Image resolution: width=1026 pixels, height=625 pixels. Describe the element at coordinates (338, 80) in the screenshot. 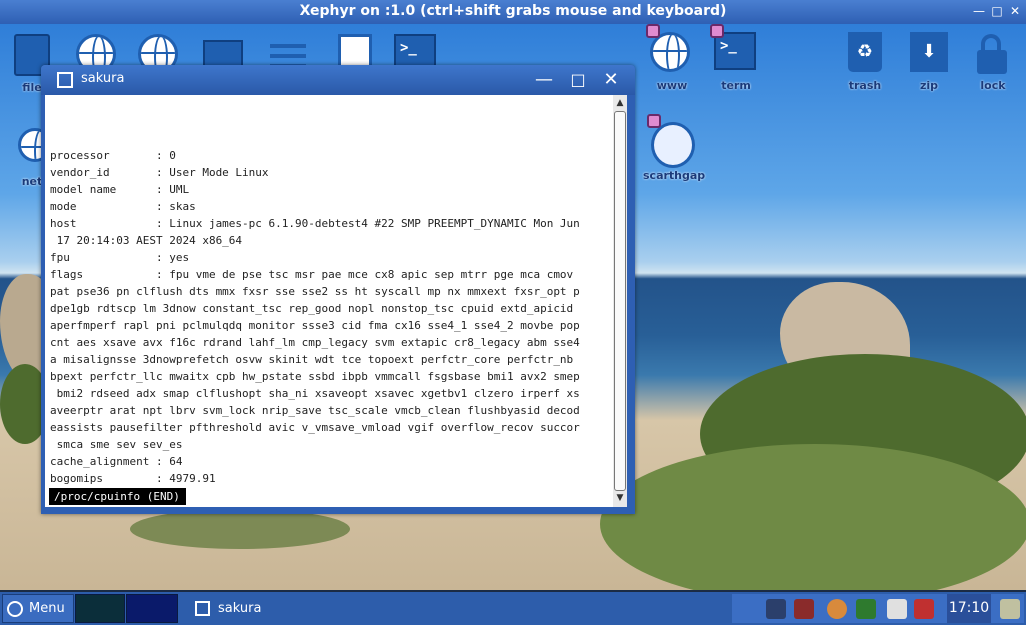

I see `window-titlebar: sakura — □ ✕` at that location.